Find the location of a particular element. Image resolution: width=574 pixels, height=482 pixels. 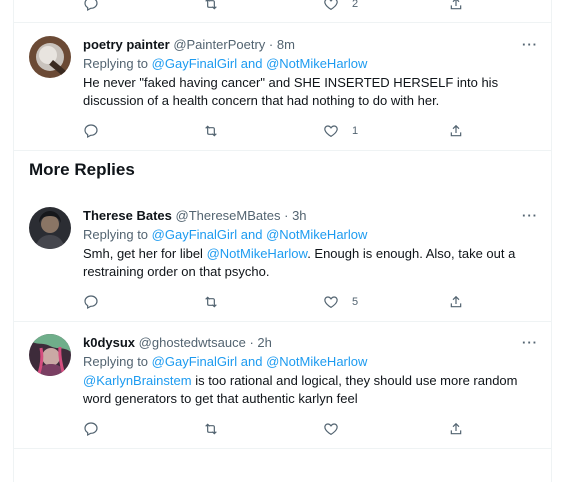

handle: @ThereseMBates is located at coordinates (228, 215).